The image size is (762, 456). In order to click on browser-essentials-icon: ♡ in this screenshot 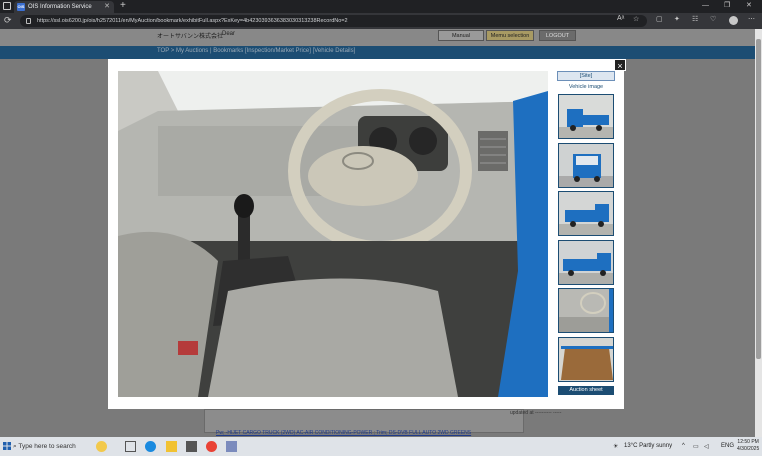, I will do `click(713, 19)`.